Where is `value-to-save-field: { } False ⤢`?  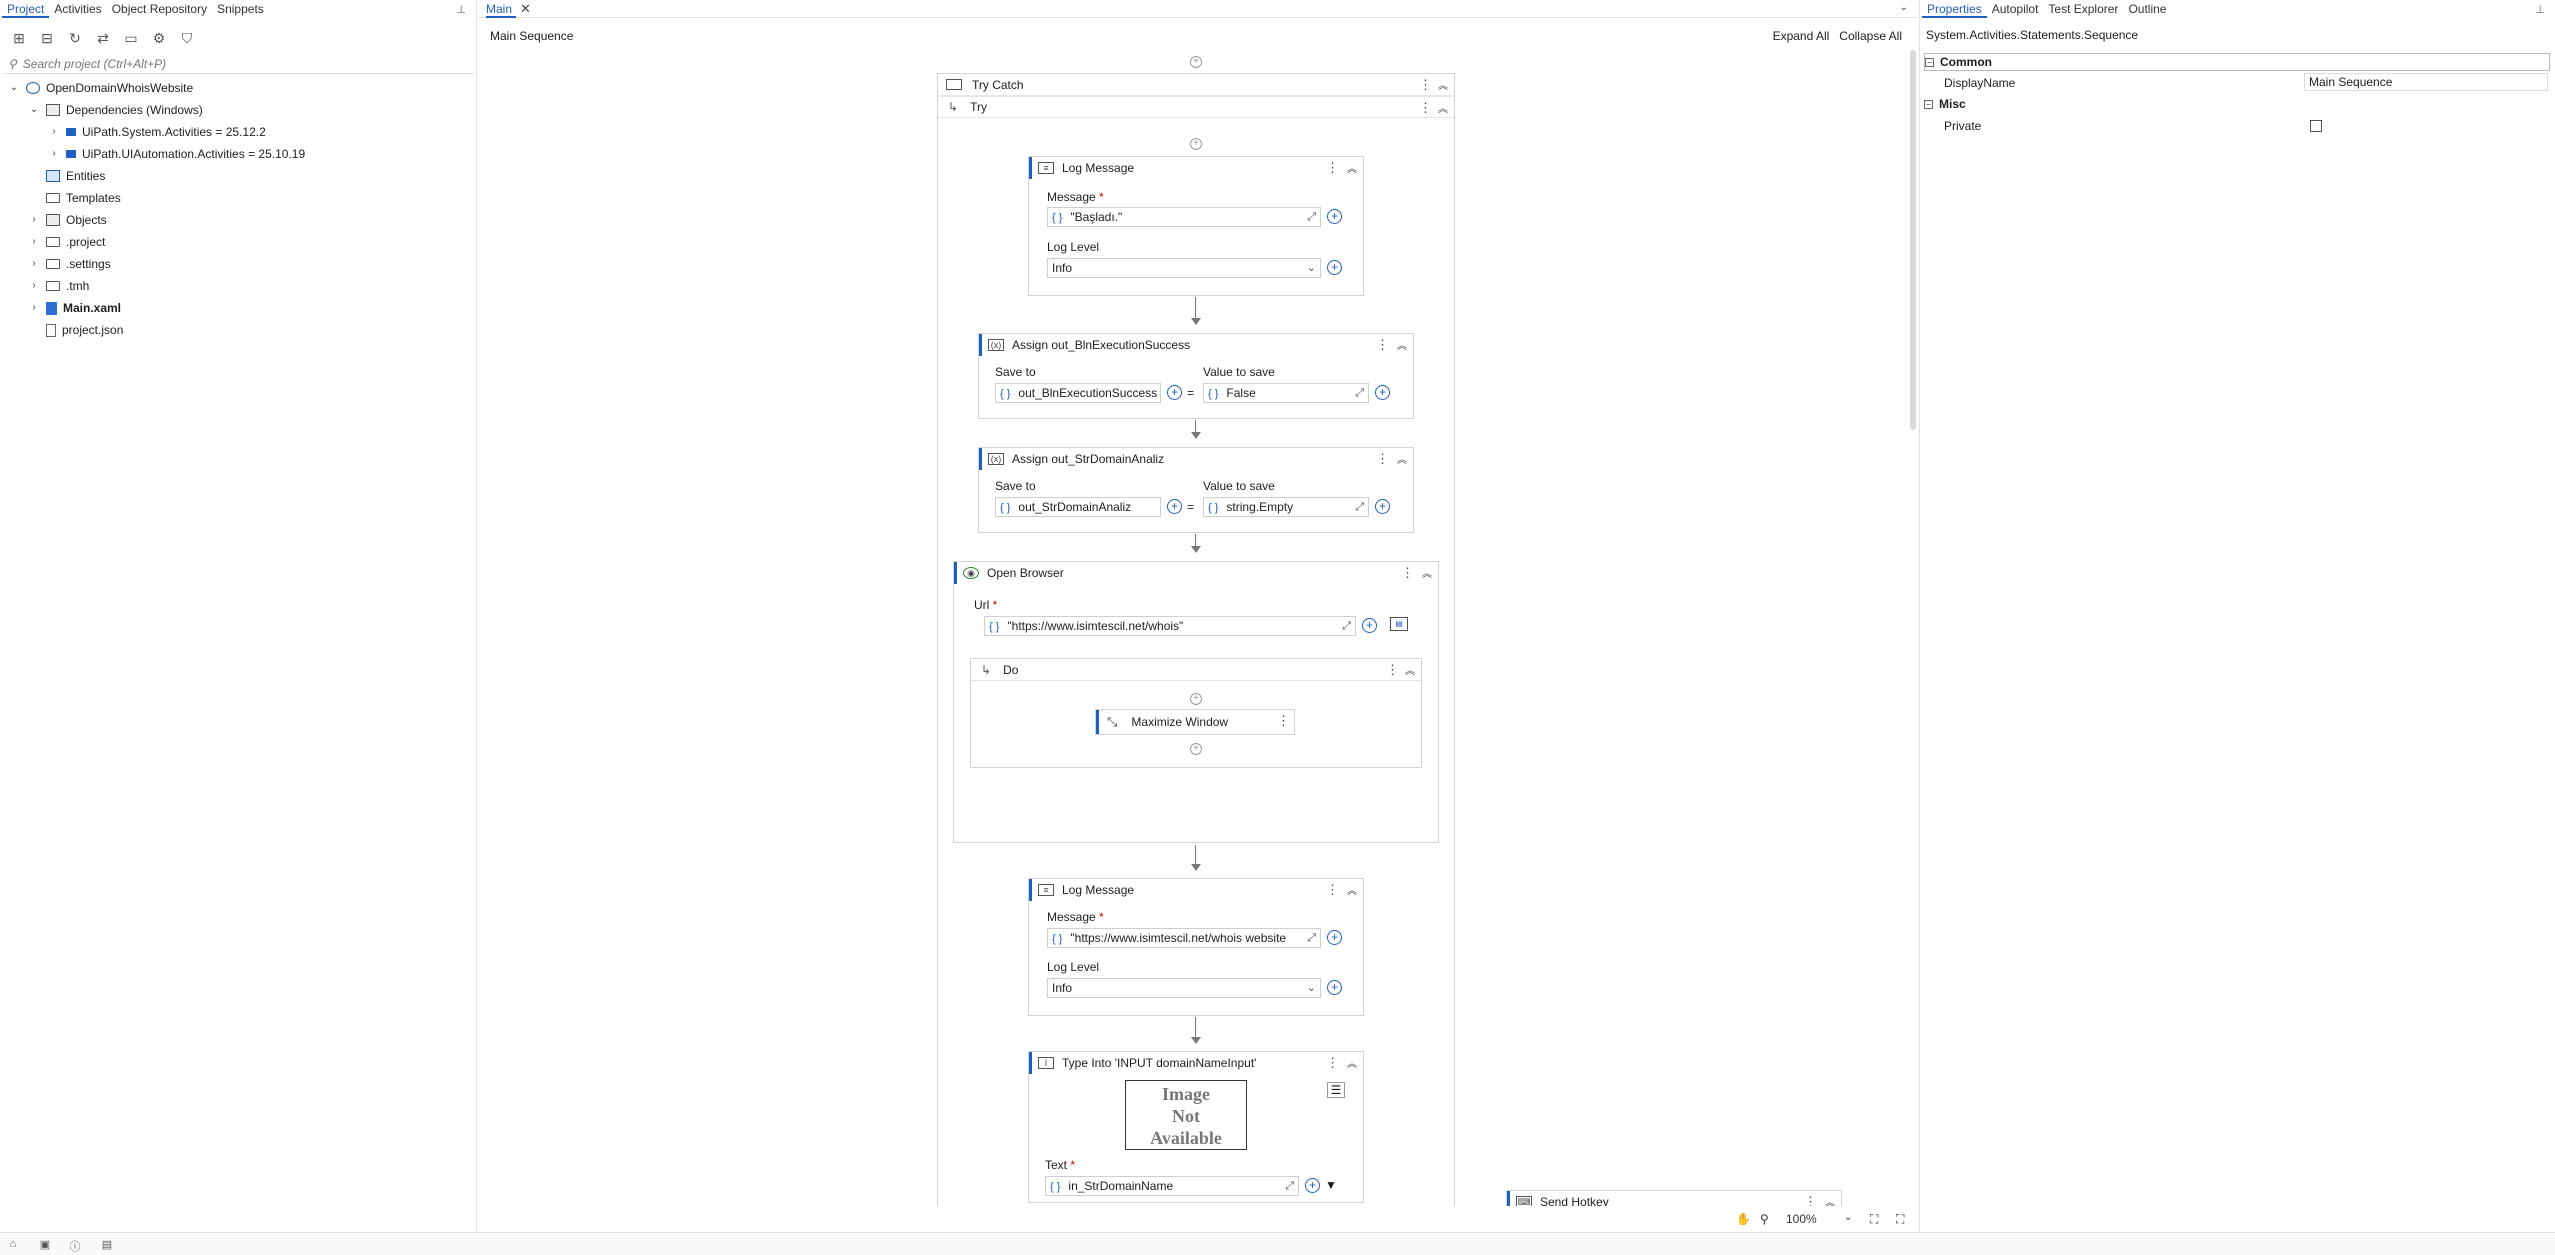
value-to-save-field: { } False ⤢ is located at coordinates (1286, 393).